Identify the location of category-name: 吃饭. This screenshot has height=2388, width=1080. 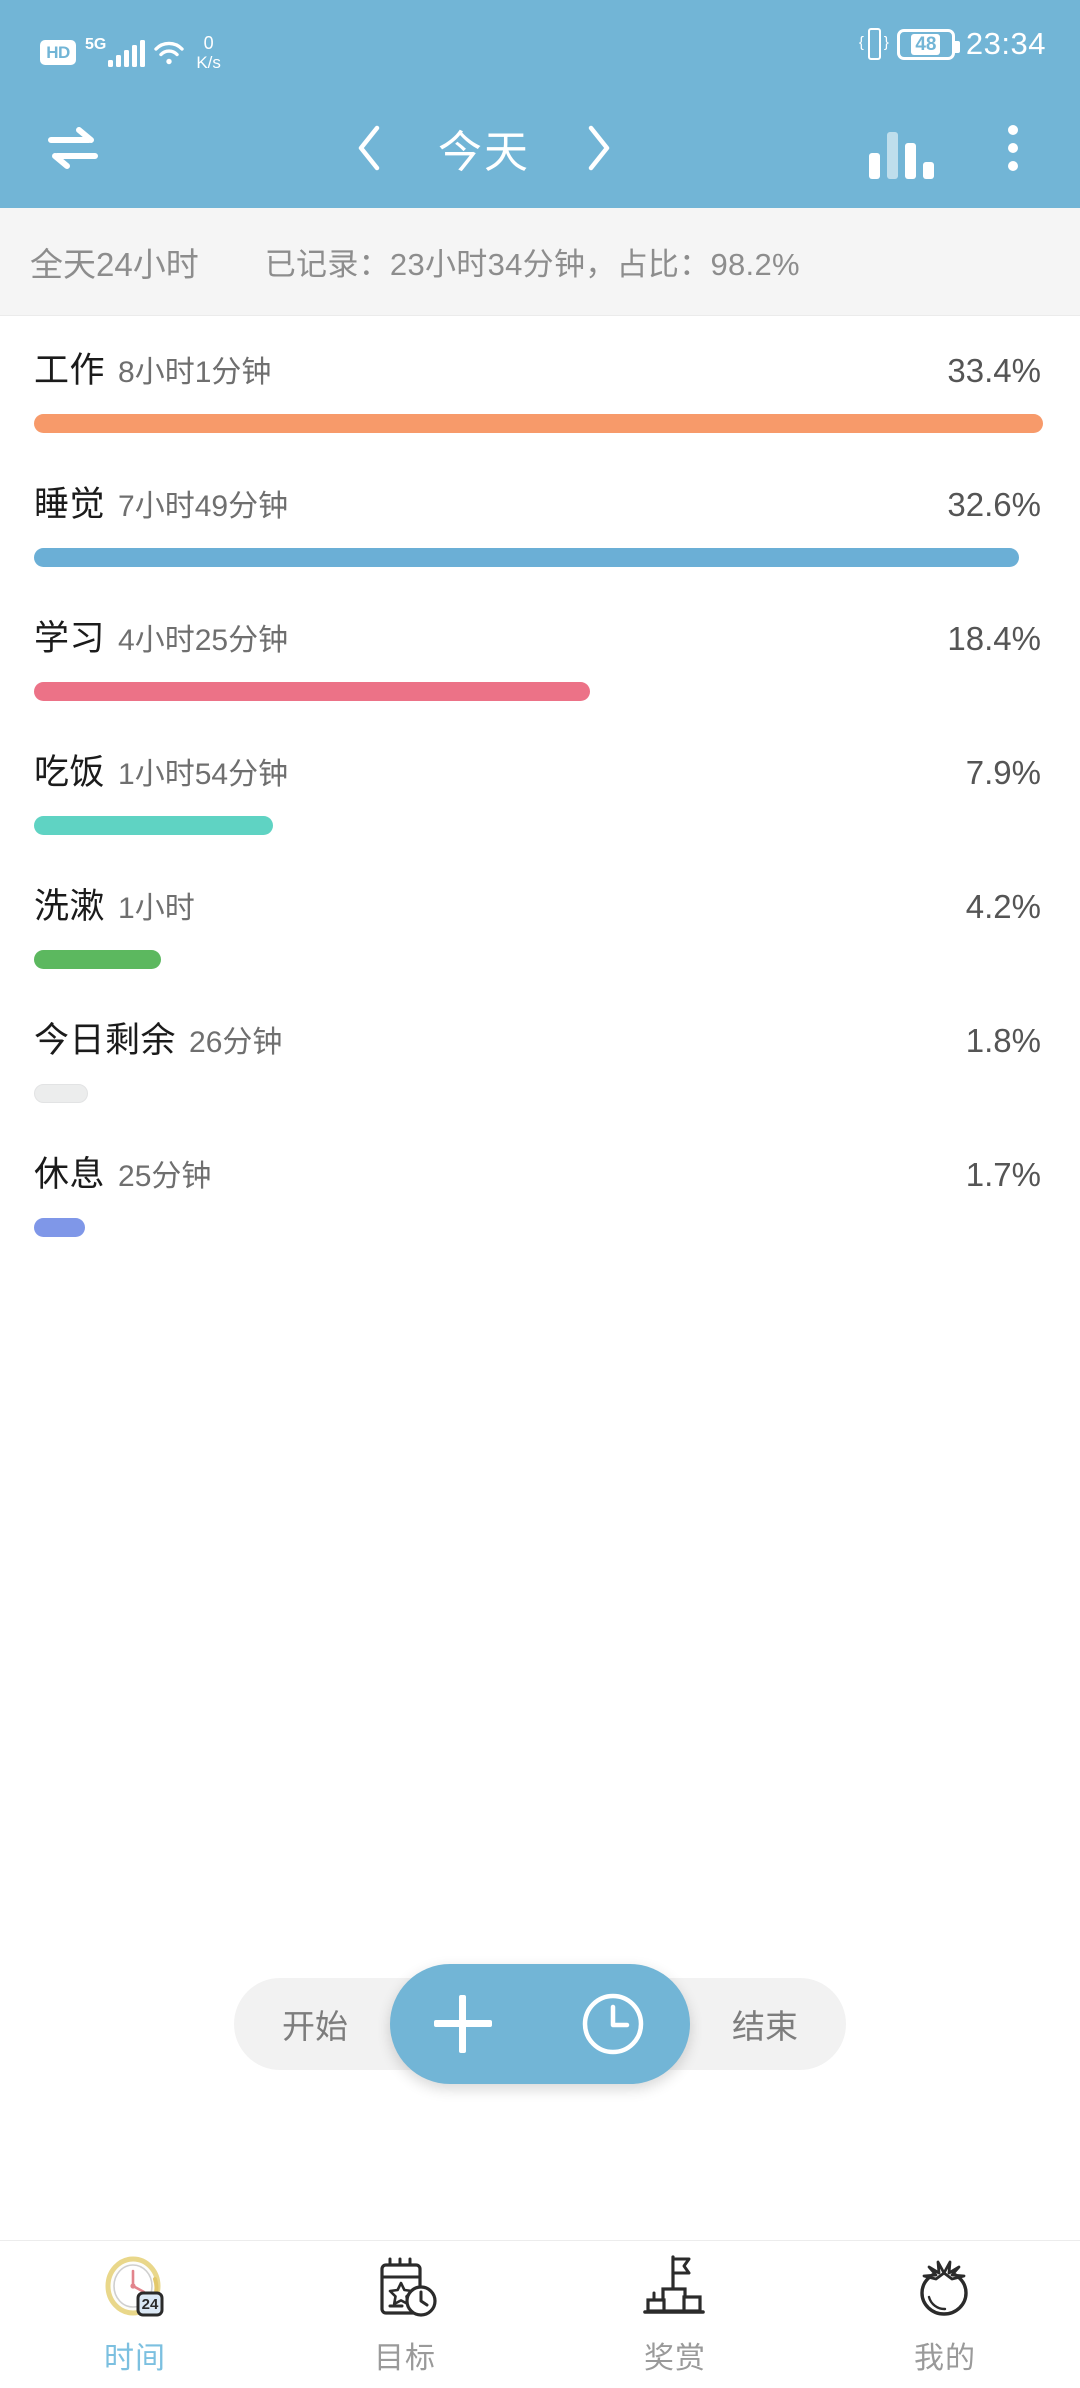
(70, 772).